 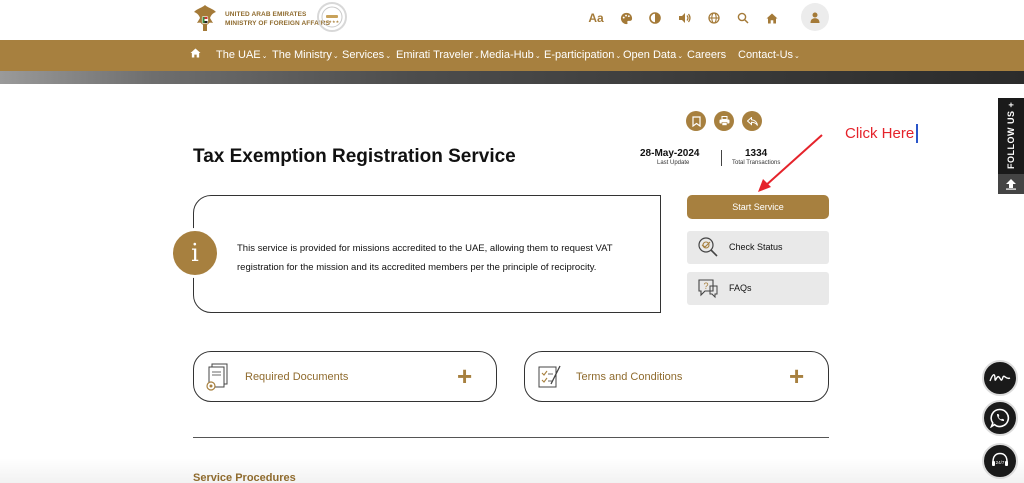 What do you see at coordinates (217, 377) in the screenshot?
I see `documents-icon` at bounding box center [217, 377].